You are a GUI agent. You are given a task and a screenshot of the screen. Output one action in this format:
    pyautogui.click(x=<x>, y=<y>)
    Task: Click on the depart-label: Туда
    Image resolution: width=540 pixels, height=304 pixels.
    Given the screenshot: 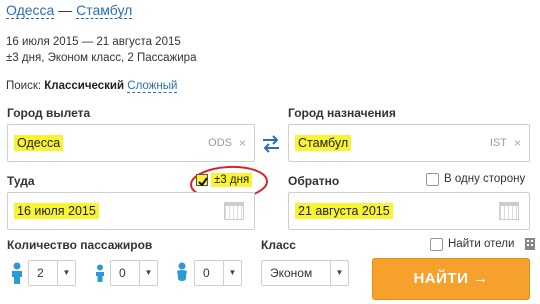 What is the action you would take?
    pyautogui.click(x=21, y=181)
    